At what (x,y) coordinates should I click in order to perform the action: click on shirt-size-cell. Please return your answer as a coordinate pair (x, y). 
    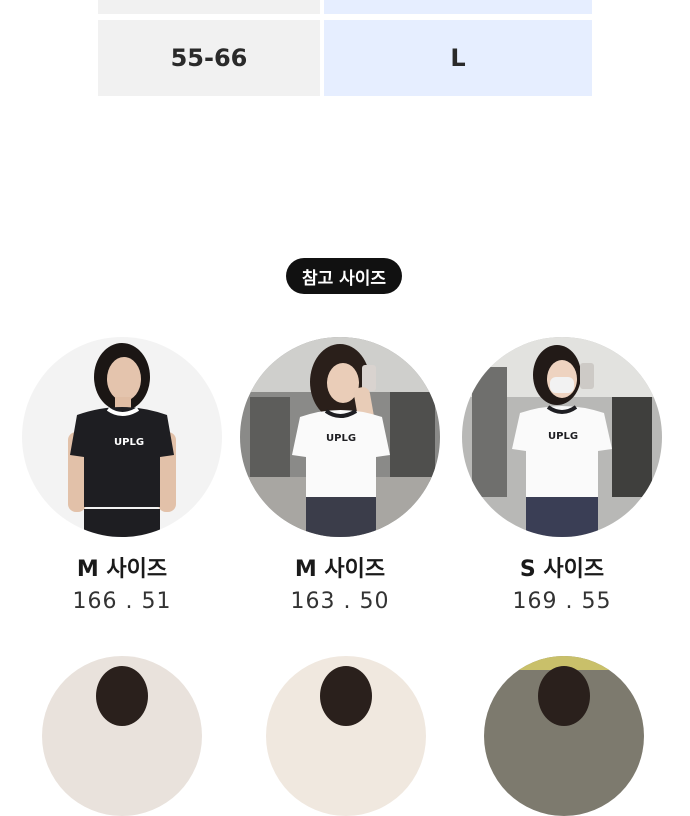
    Looking at the image, I should click on (458, 7).